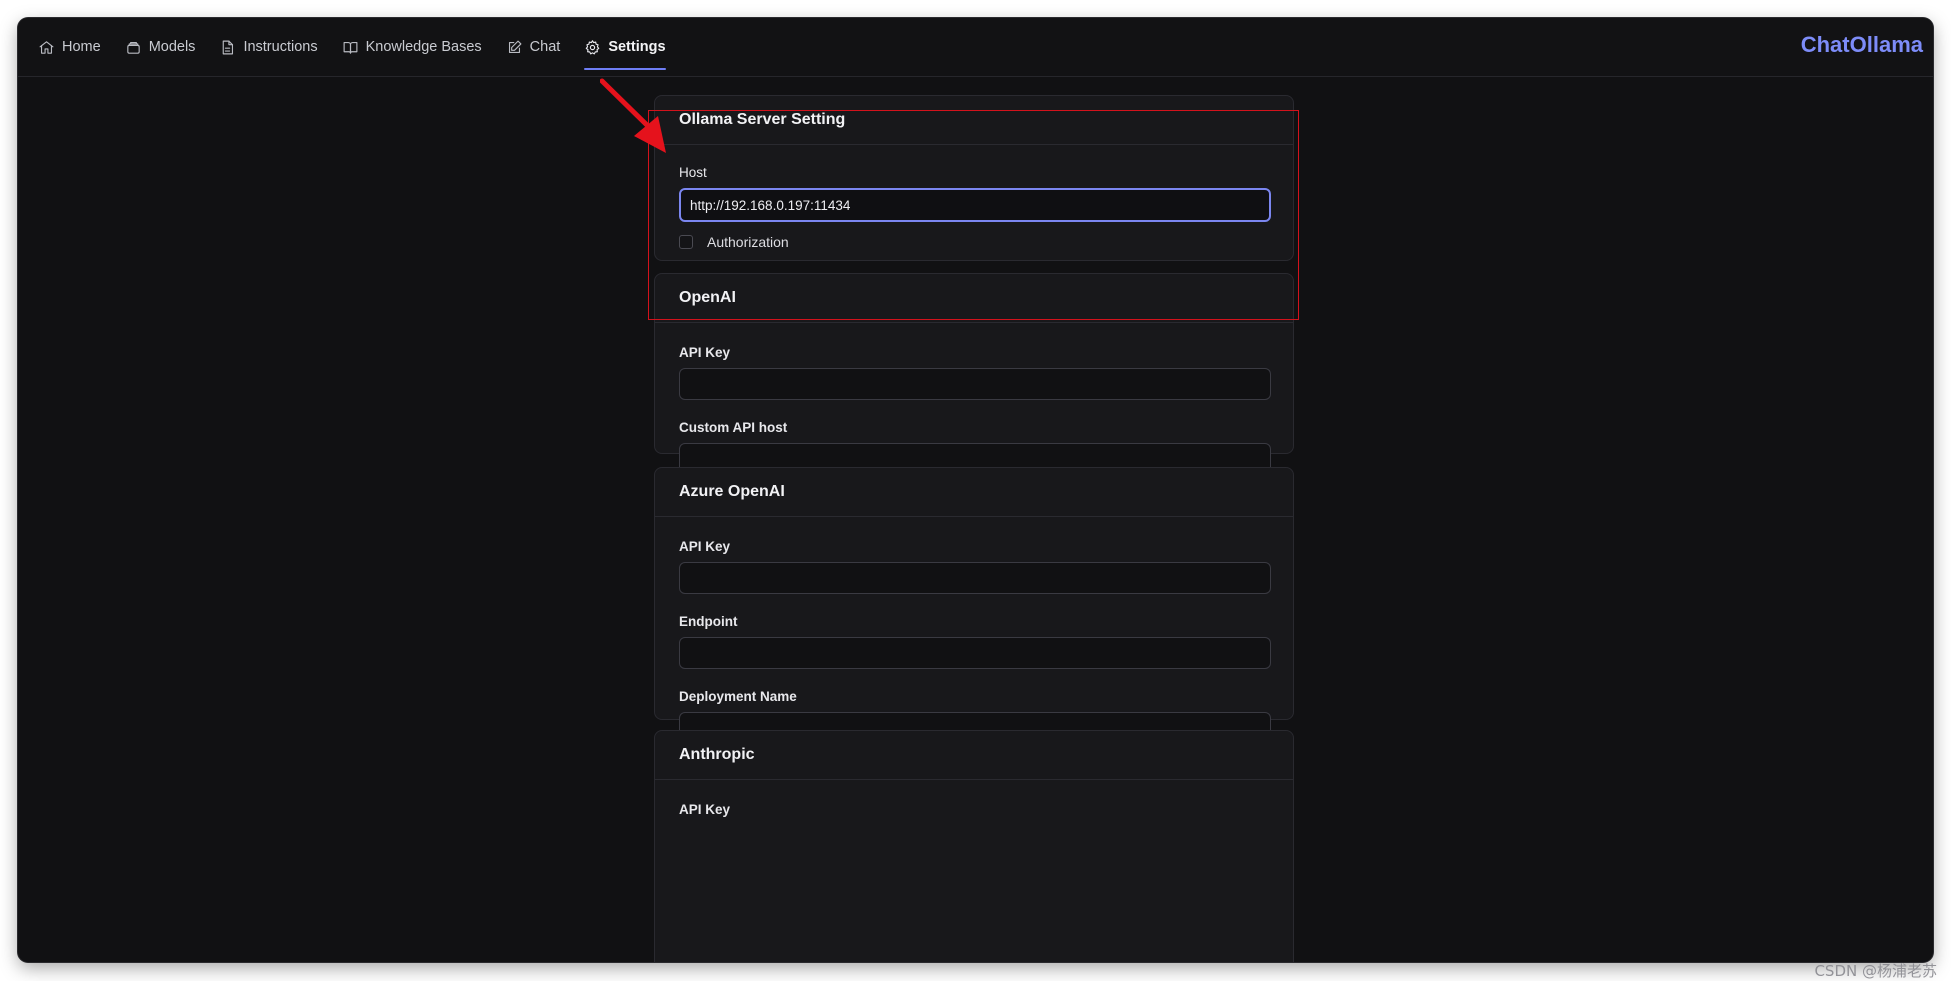  Describe the element at coordinates (545, 47) in the screenshot. I see `nav-item-label: Chat` at that location.